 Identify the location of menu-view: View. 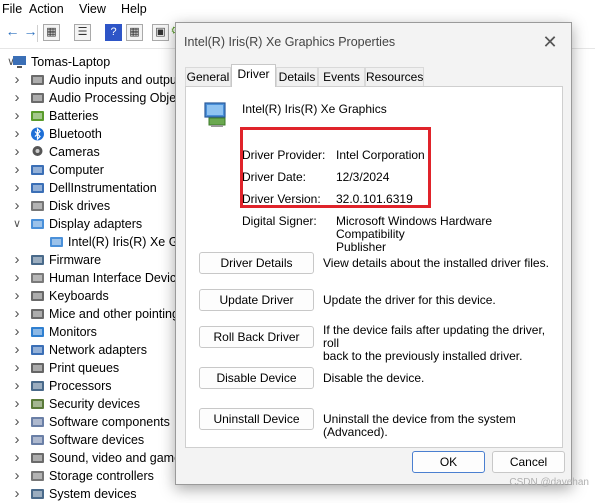
(92, 9).